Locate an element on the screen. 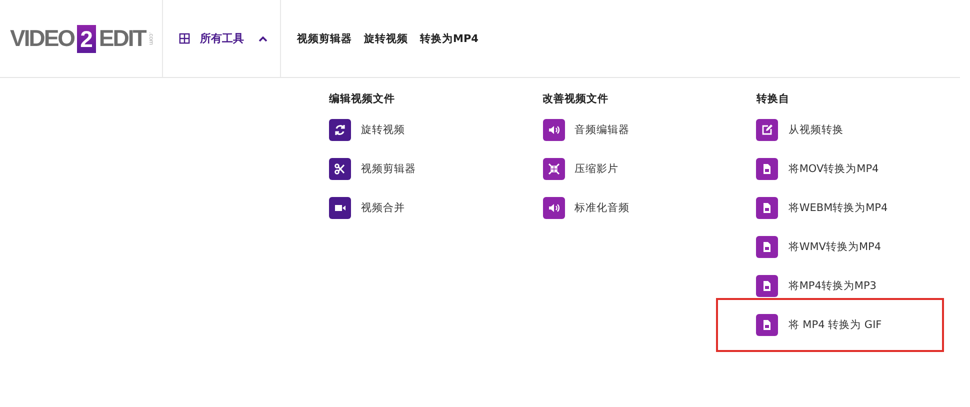 Image resolution: width=970 pixels, height=407 pixels. nav-link: 旋转视频 is located at coordinates (386, 39).